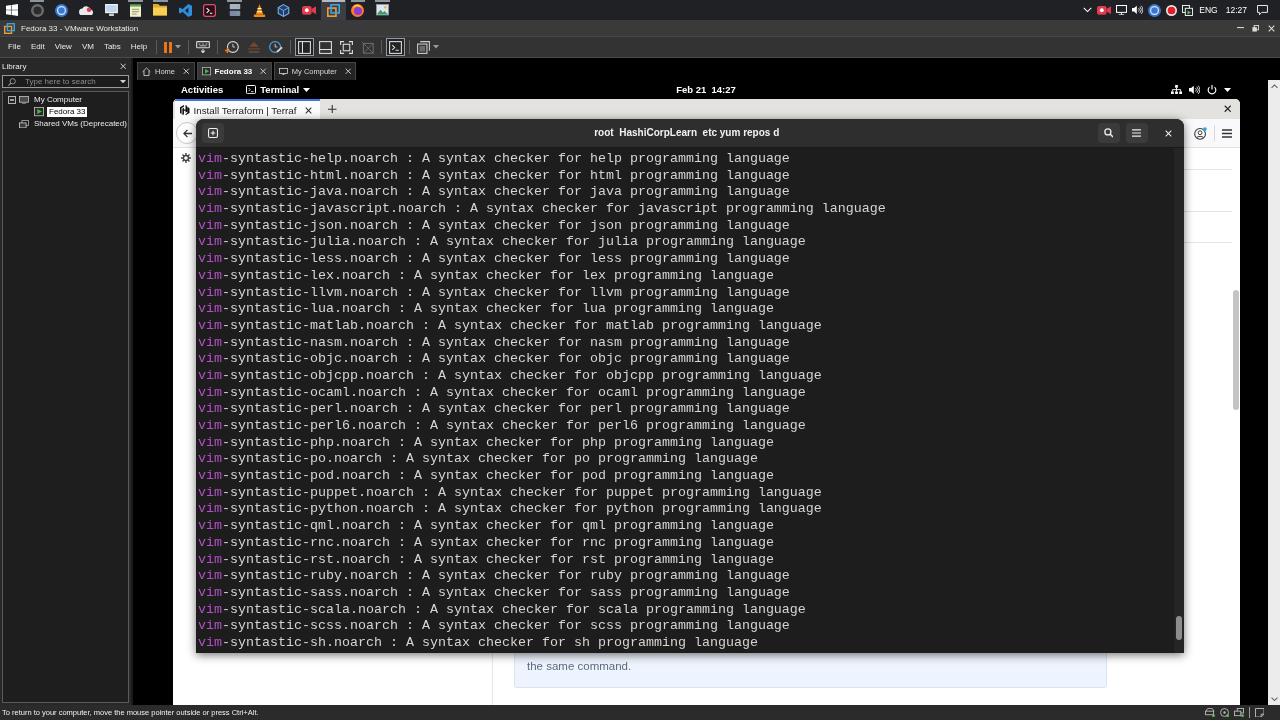 The width and height of the screenshot is (1280, 720). What do you see at coordinates (14, 47) in the screenshot?
I see `menu-item: File` at bounding box center [14, 47].